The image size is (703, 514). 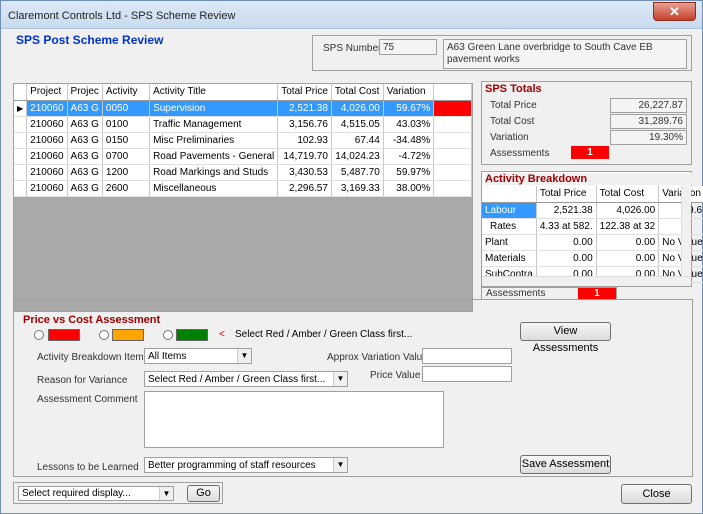 I want to click on lessons-select: Better programming of staff resources ▼, so click(x=246, y=465).